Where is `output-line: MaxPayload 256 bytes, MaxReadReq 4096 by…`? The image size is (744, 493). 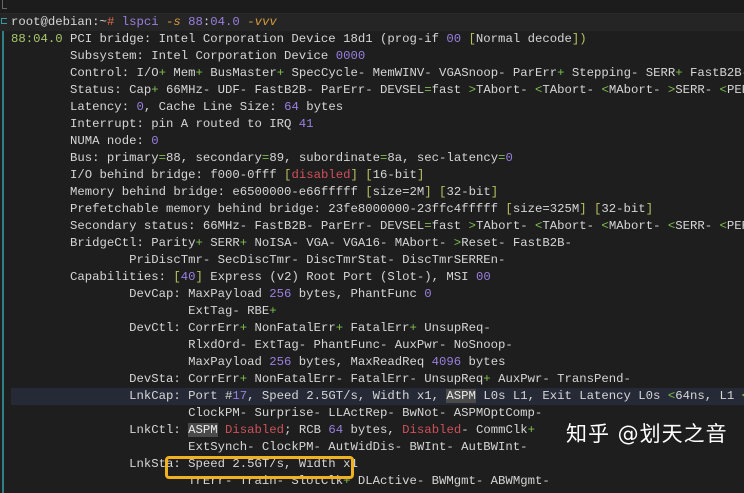 output-line: MaxPayload 256 bytes, MaxReadReq 4096 by… is located at coordinates (377, 362).